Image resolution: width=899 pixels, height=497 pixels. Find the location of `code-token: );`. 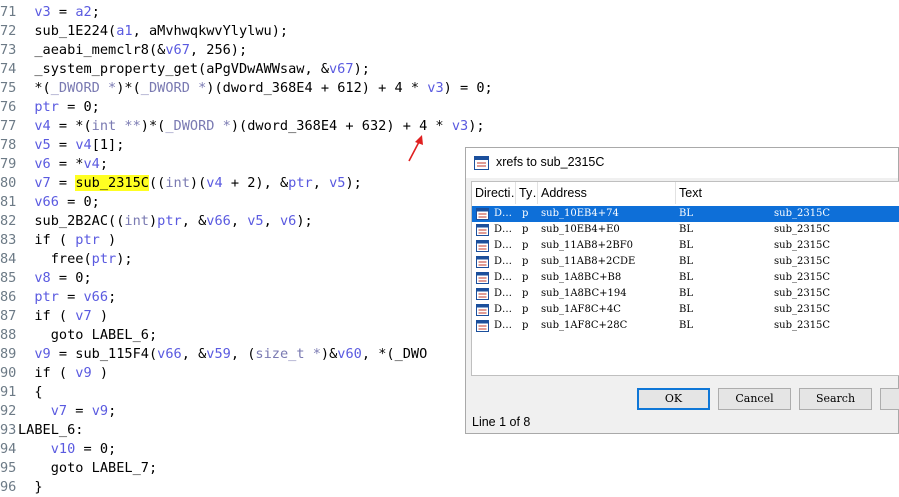

code-token: ); is located at coordinates (124, 259).